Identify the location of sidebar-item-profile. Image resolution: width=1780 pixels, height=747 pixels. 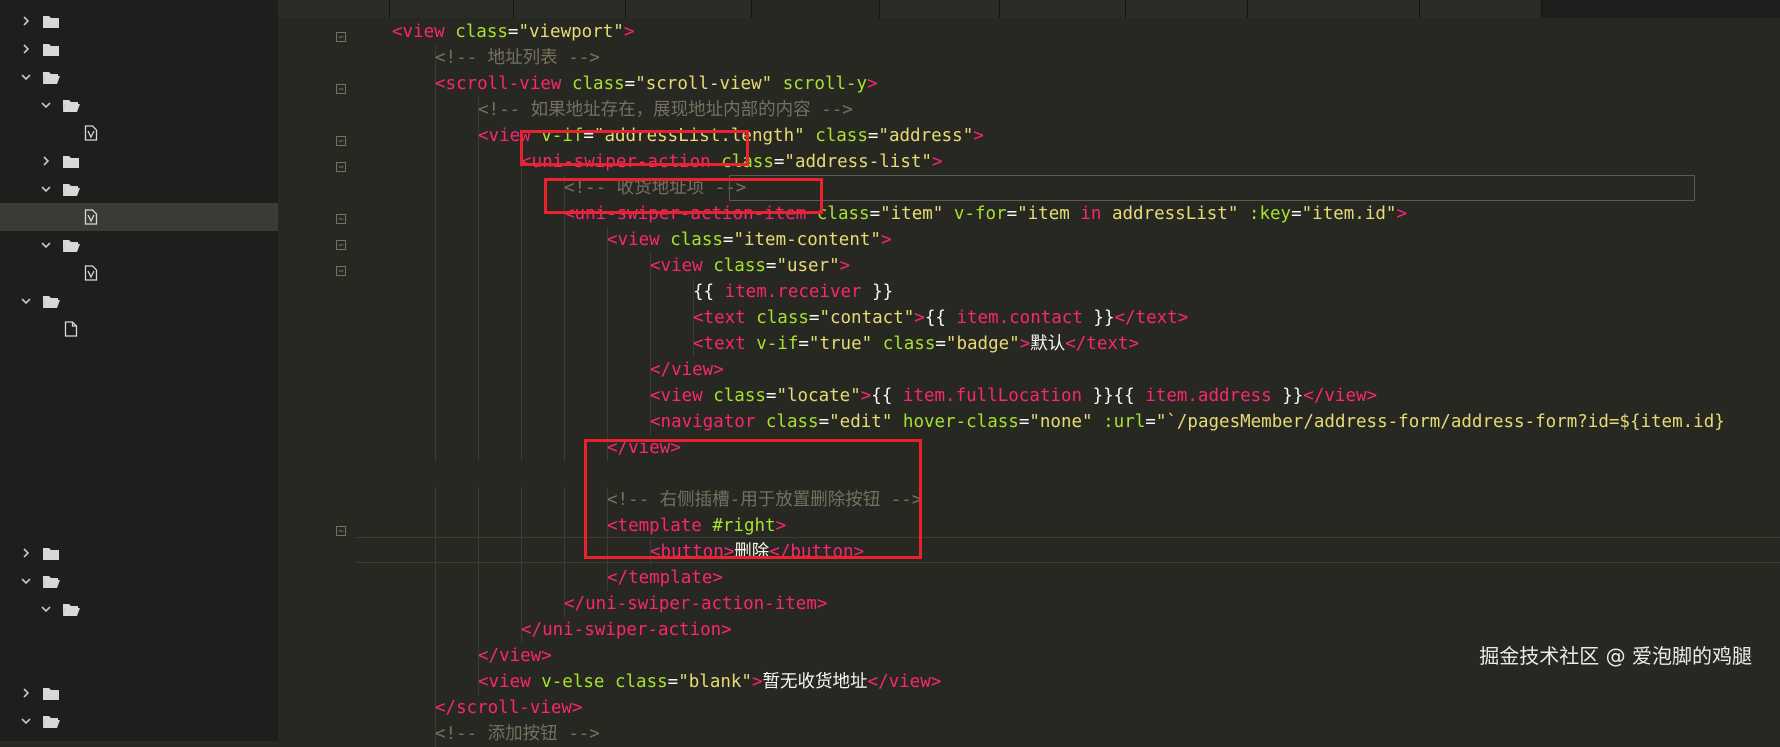
(139, 105).